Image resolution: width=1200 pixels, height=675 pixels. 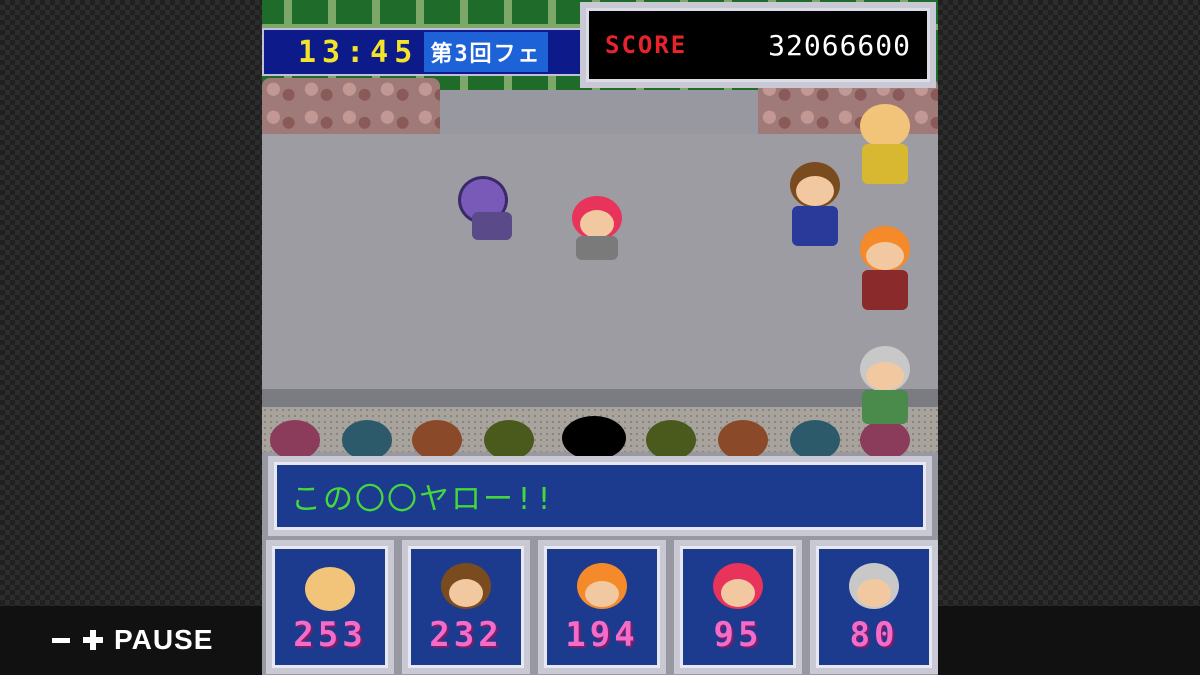 I want to click on timer-banner: 13:45 第3回フェ, so click(x=423, y=52).